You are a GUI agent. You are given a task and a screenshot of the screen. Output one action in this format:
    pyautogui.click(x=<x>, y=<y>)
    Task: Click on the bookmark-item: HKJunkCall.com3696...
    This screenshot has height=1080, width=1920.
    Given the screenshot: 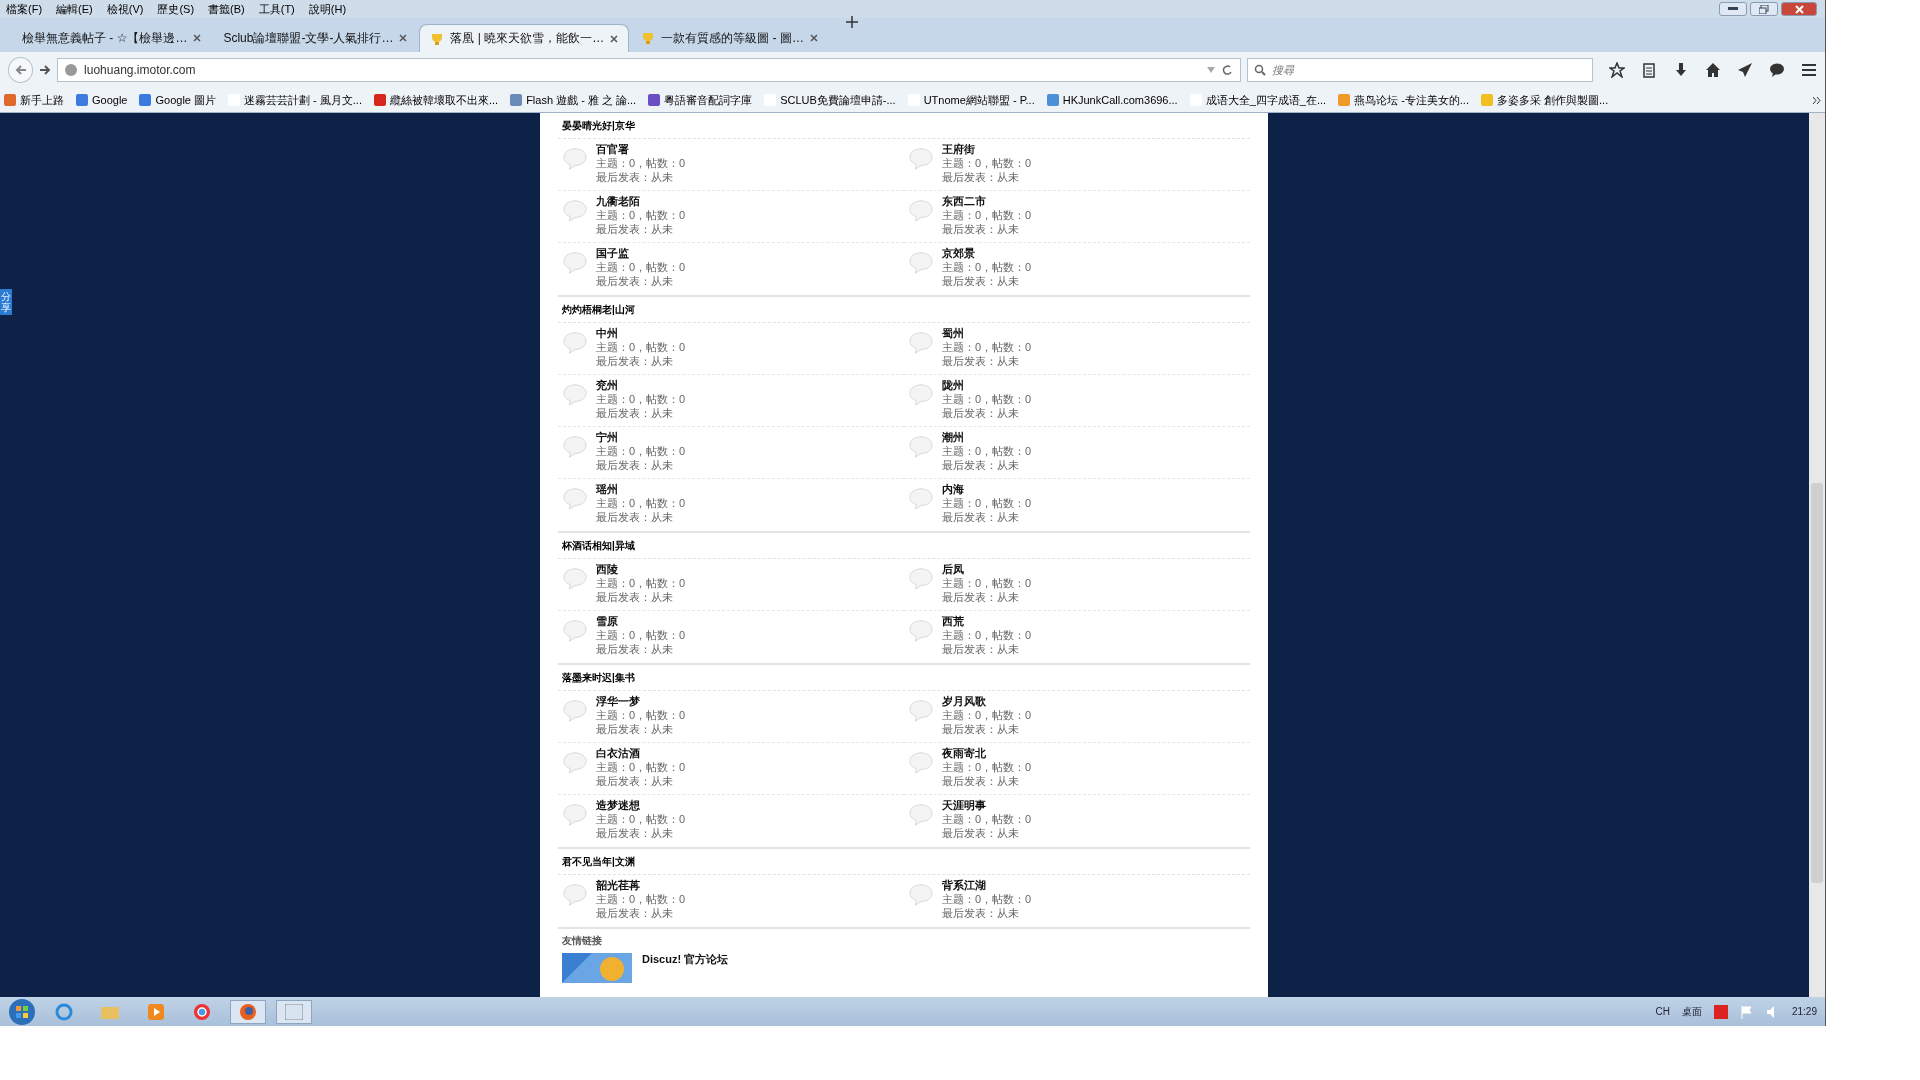 What is the action you would take?
    pyautogui.click(x=1112, y=100)
    